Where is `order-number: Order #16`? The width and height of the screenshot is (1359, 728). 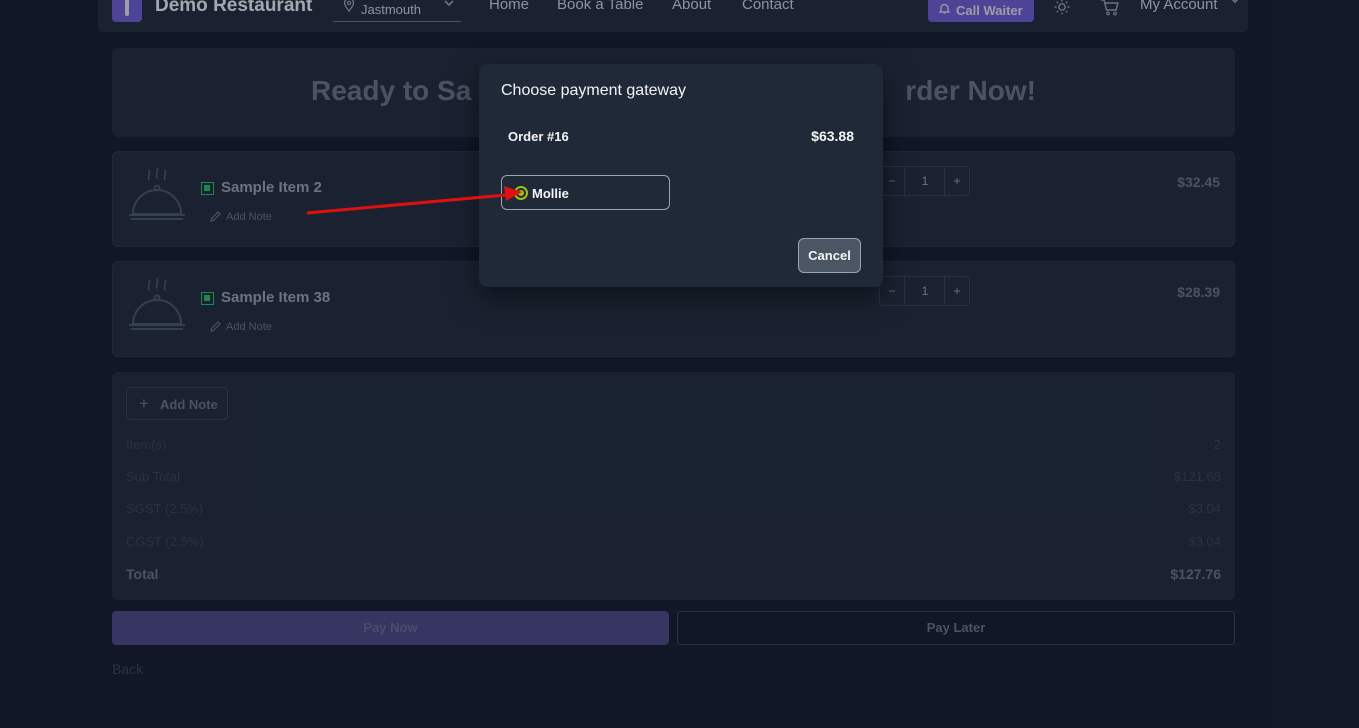
order-number: Order #16 is located at coordinates (538, 136).